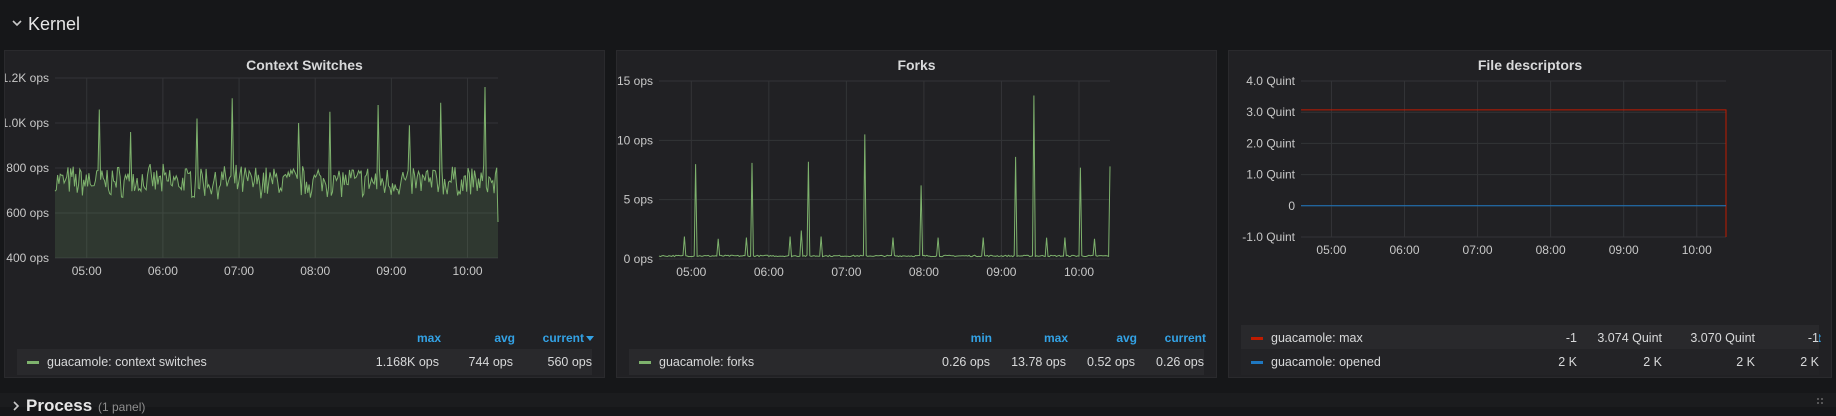  Describe the element at coordinates (1268, 237) in the screenshot. I see `y-tick-label: -1.0 Quint` at that location.